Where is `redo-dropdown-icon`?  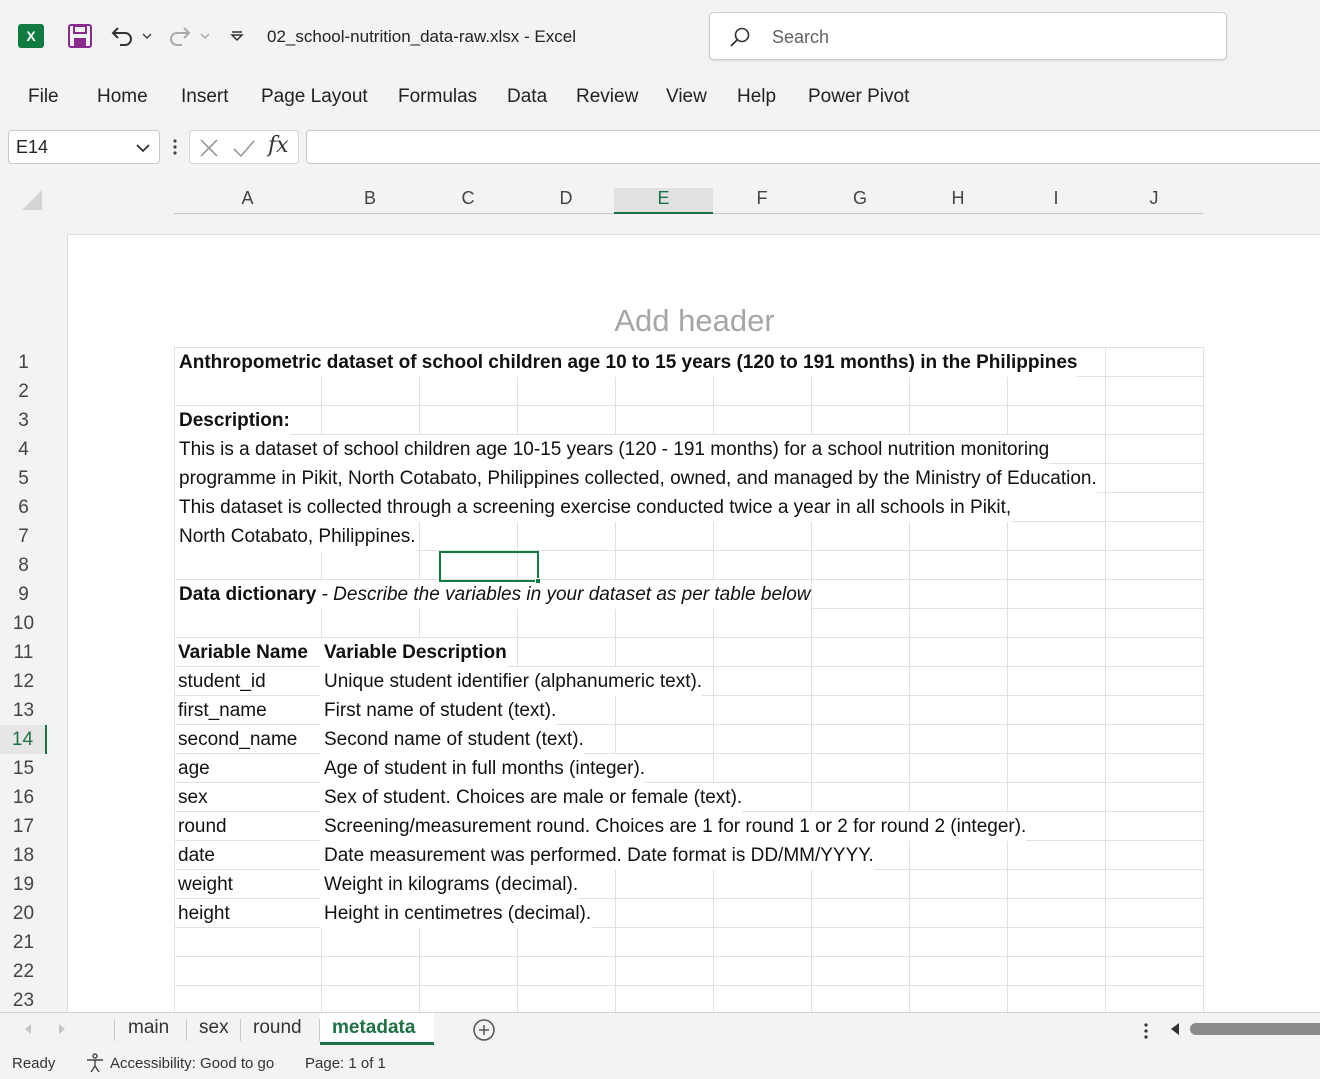
redo-dropdown-icon is located at coordinates (205, 36).